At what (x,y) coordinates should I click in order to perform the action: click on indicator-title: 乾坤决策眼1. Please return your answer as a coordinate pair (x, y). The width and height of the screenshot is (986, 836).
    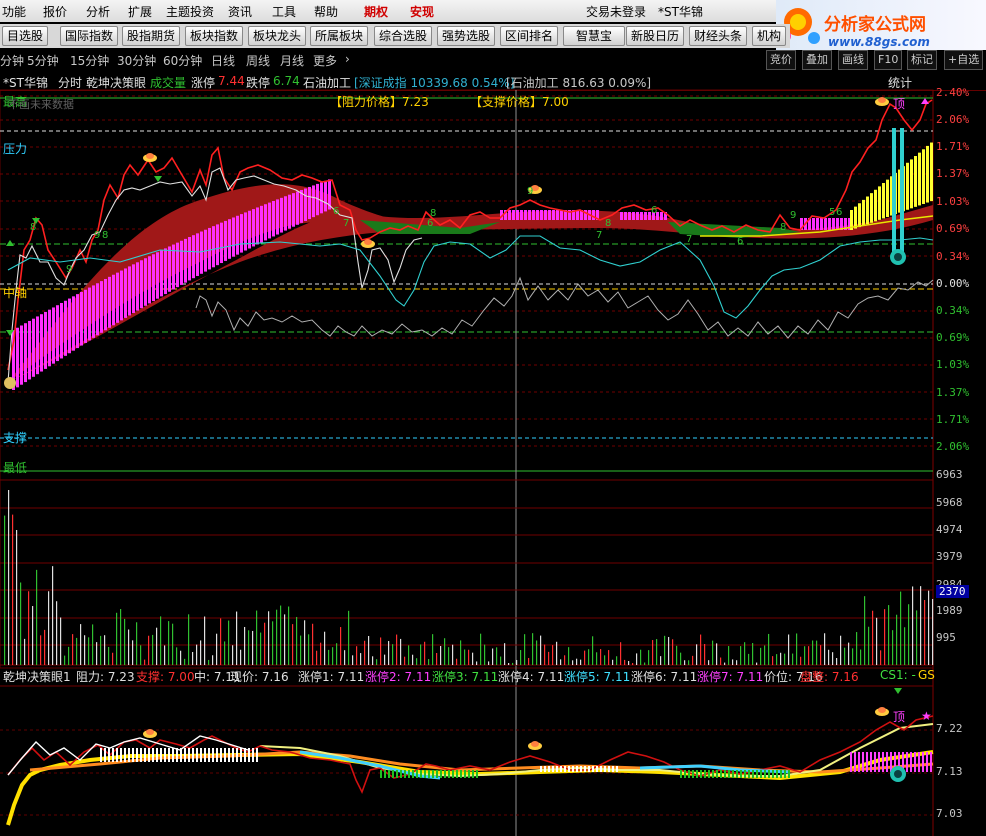
    Looking at the image, I should click on (37, 676).